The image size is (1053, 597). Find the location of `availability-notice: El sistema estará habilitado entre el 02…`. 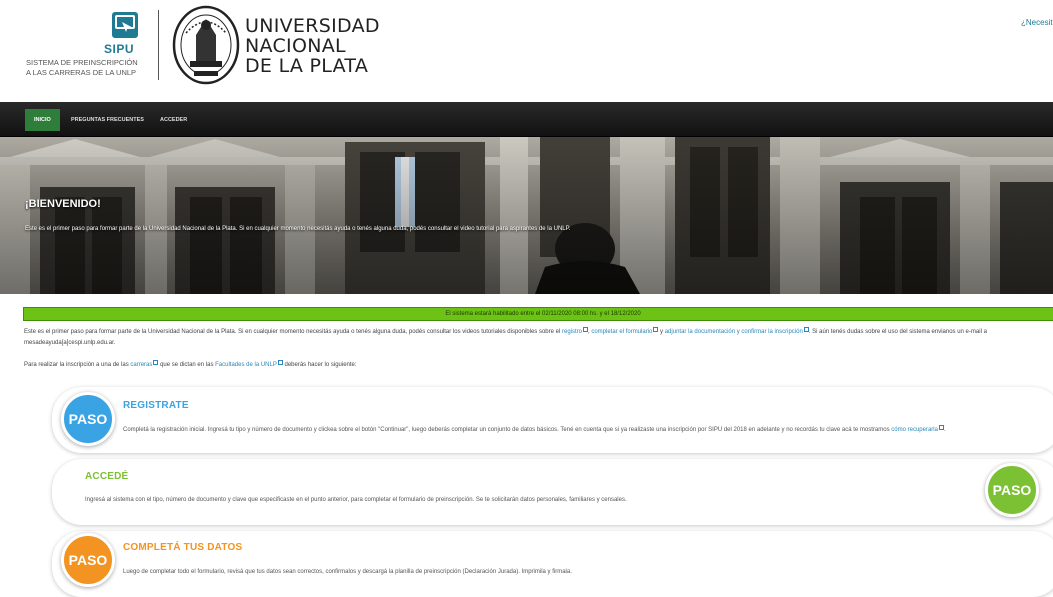

availability-notice: El sistema estará habilitado entre el 02… is located at coordinates (538, 314).